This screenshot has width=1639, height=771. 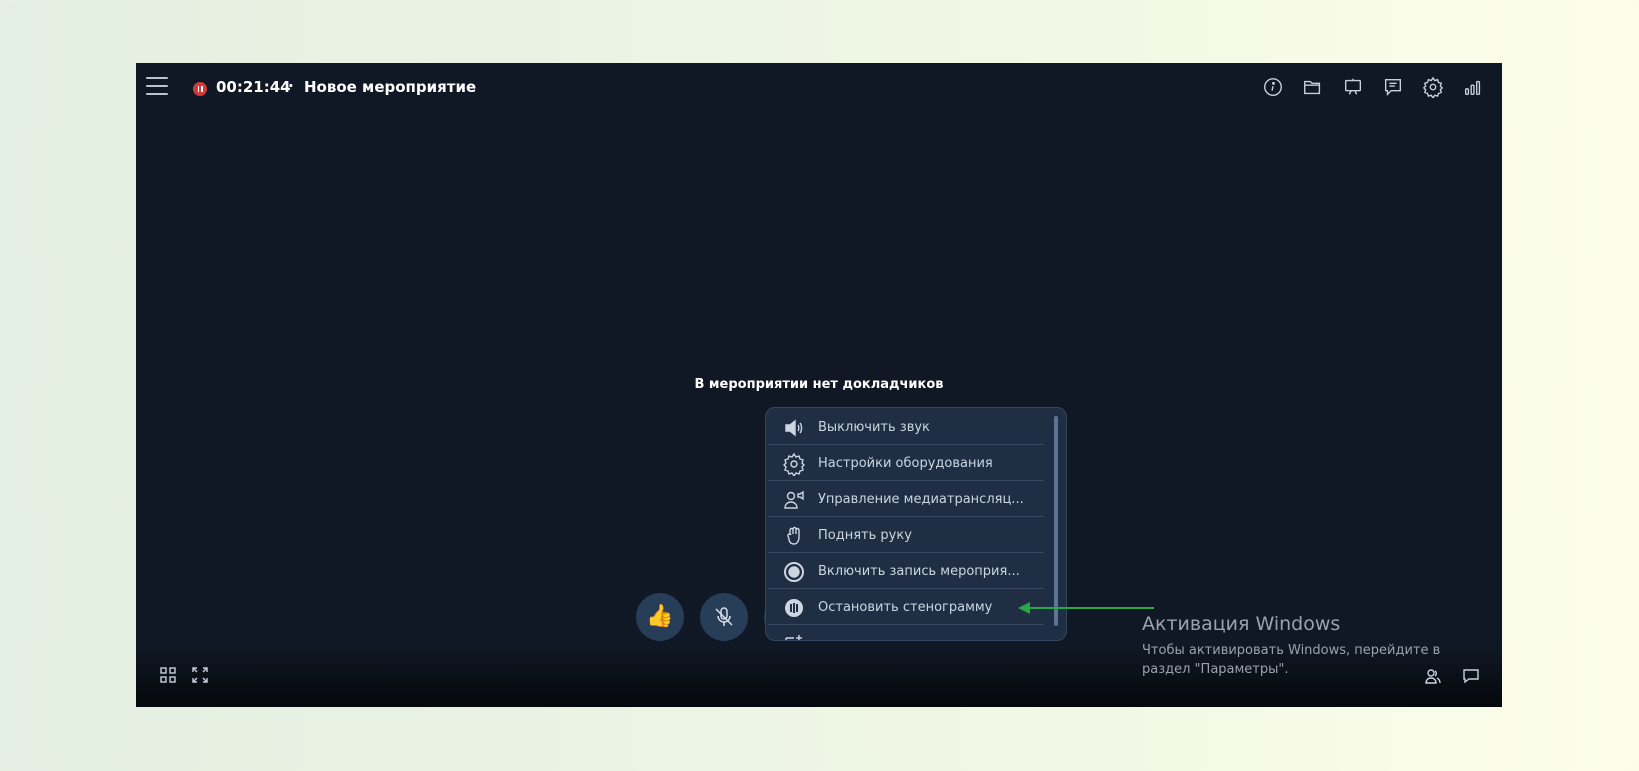 I want to click on add-icon, so click(x=794, y=635).